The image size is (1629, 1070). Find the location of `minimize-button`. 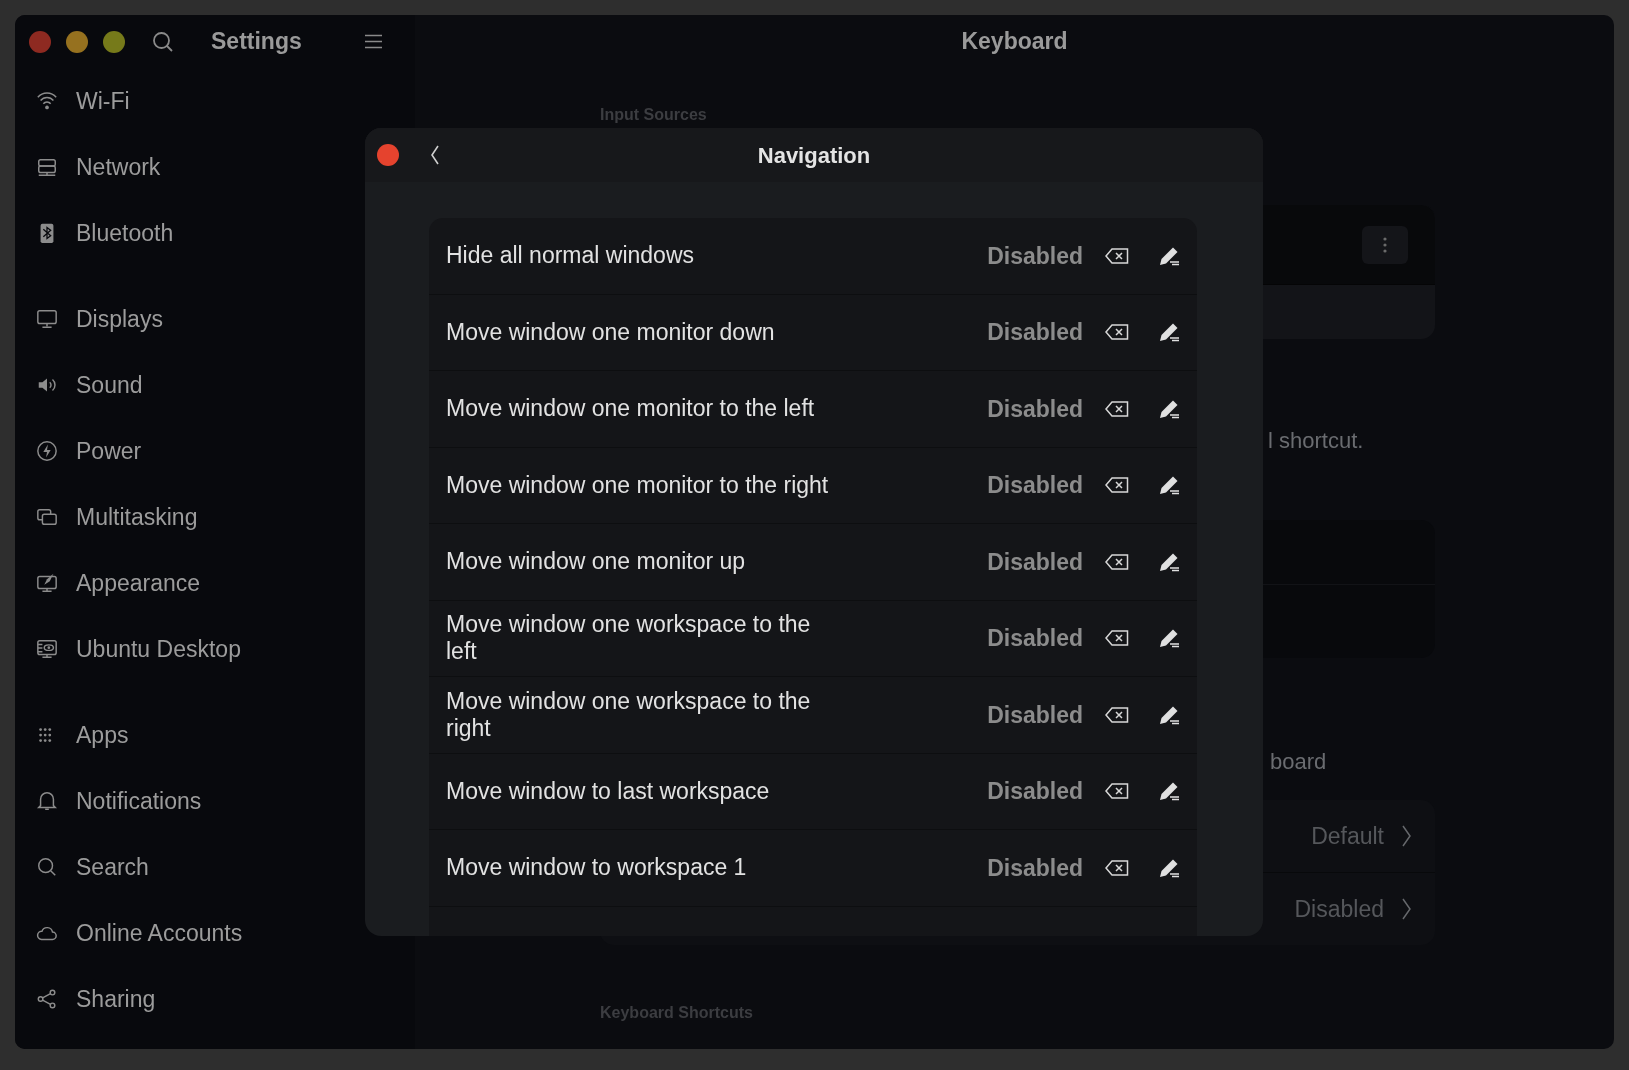

minimize-button is located at coordinates (77, 41).